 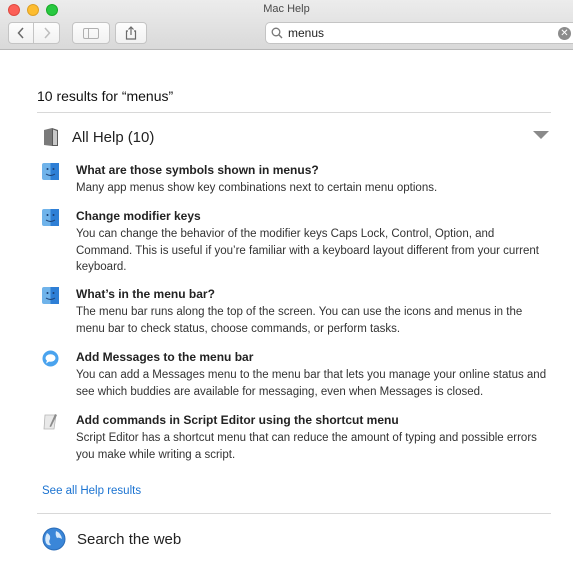 I want to click on all-help-section-header: All Help (10), so click(x=98, y=137).